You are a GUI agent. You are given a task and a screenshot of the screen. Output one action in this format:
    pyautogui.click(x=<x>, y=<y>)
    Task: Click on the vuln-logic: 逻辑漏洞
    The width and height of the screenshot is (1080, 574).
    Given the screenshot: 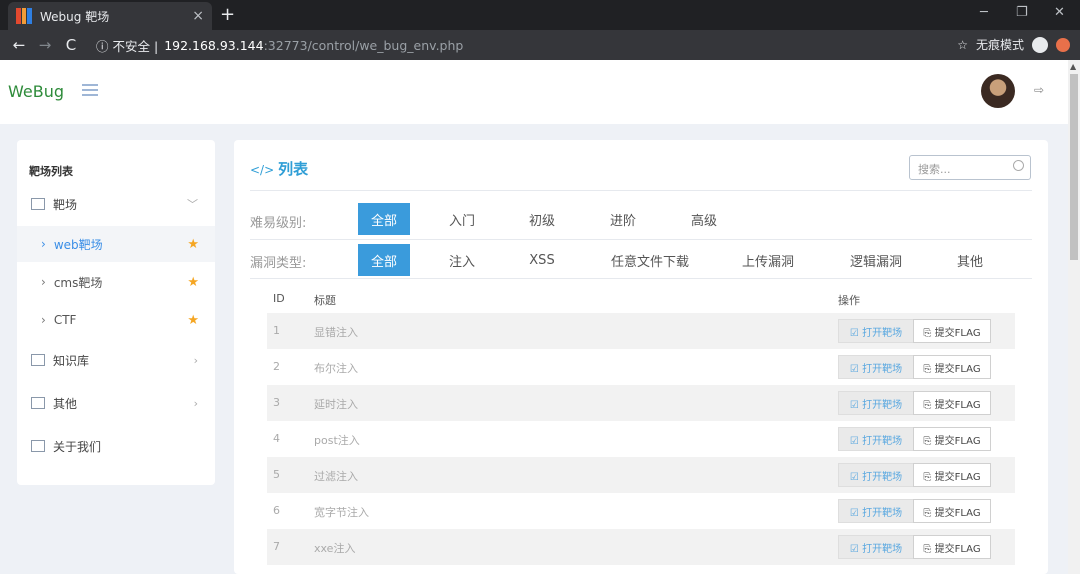 What is the action you would take?
    pyautogui.click(x=876, y=260)
    